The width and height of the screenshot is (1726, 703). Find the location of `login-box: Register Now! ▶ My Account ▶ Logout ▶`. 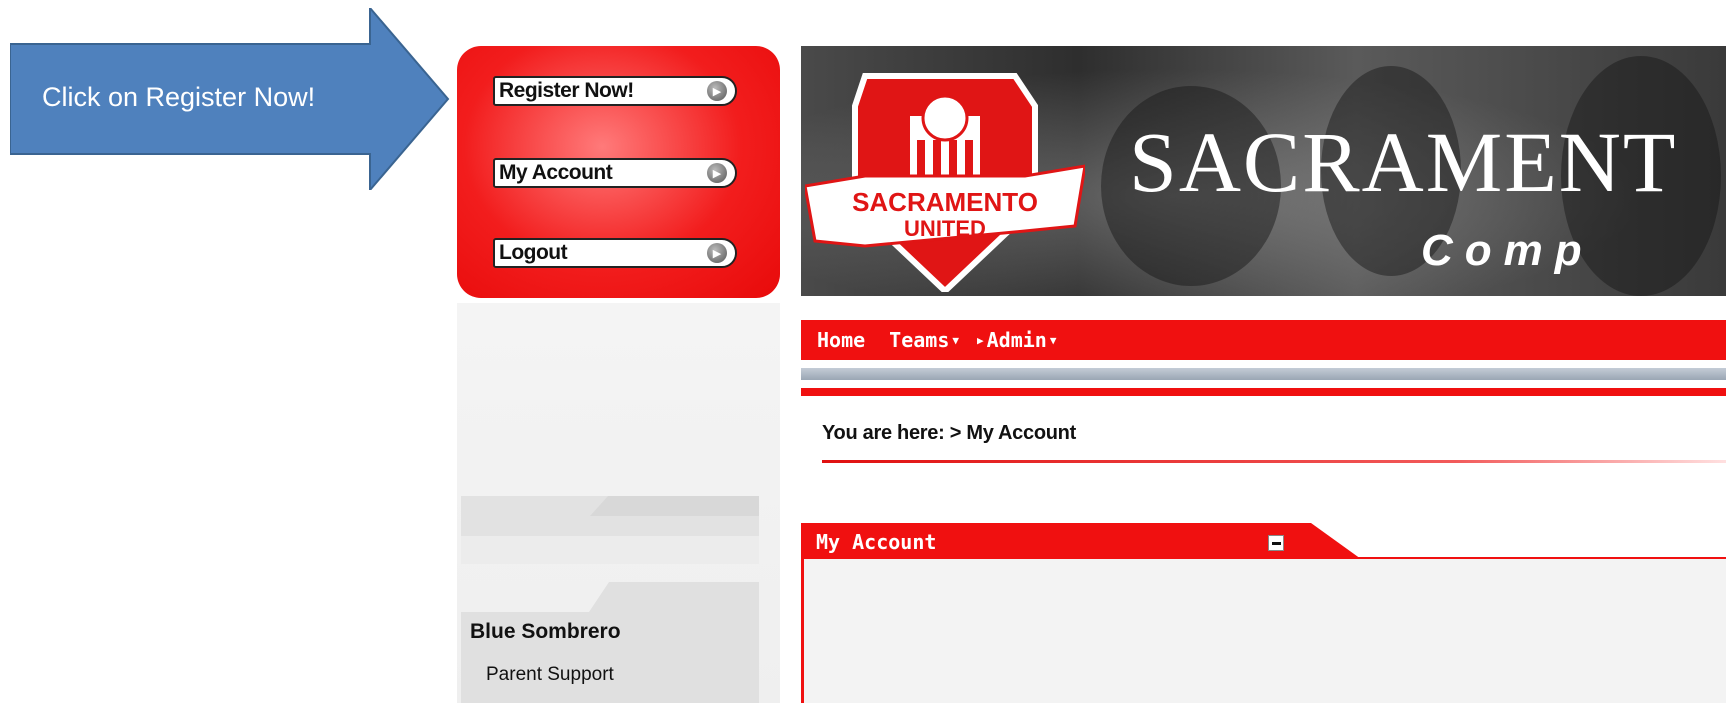

login-box: Register Now! ▶ My Account ▶ Logout ▶ is located at coordinates (618, 172).